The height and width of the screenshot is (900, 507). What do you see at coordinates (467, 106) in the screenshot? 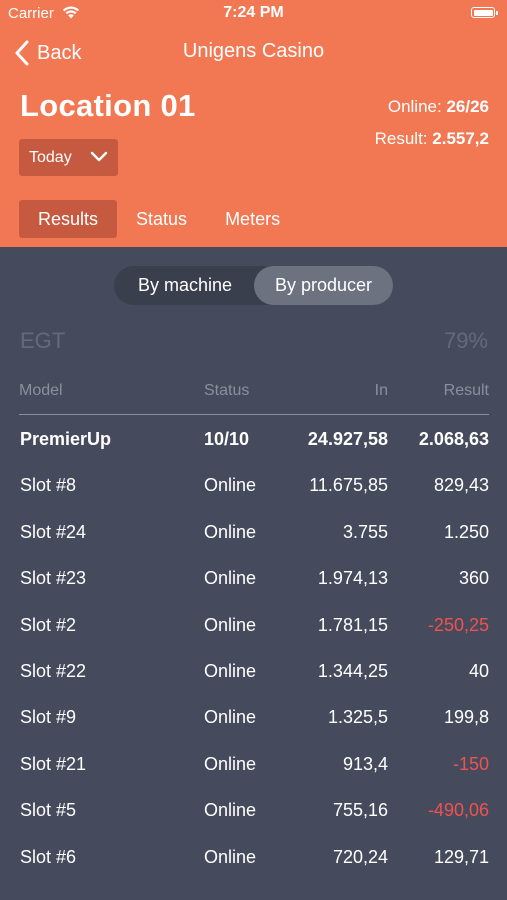
I see `online-value: 26/26` at bounding box center [467, 106].